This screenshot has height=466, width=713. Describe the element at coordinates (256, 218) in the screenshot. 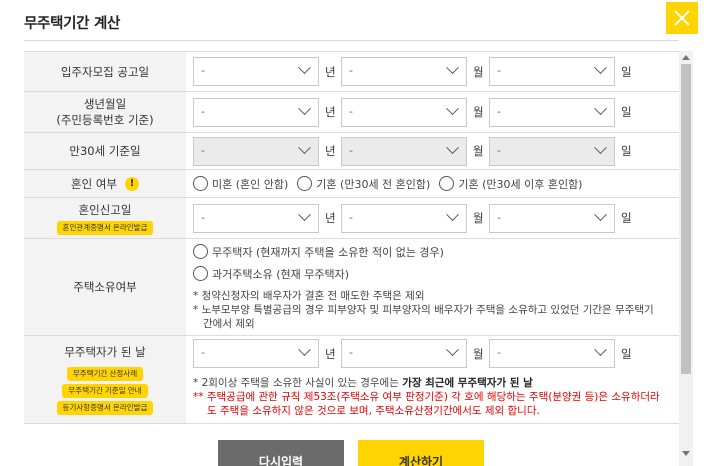

I see `report-year-select: -` at that location.